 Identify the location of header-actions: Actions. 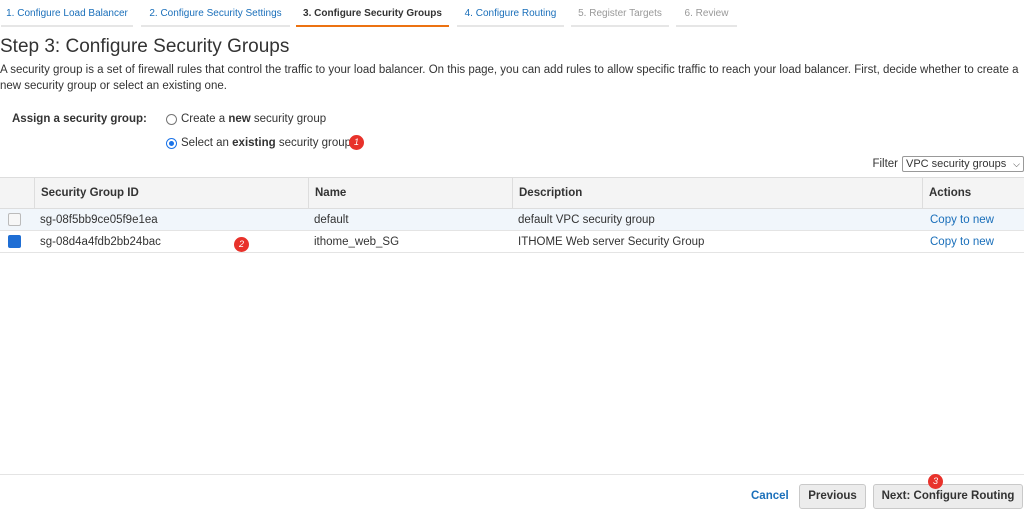
(973, 193).